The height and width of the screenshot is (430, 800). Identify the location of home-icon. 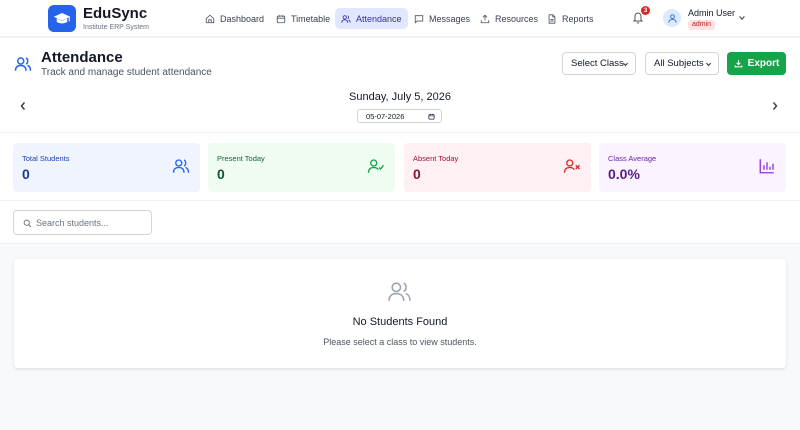
(210, 18).